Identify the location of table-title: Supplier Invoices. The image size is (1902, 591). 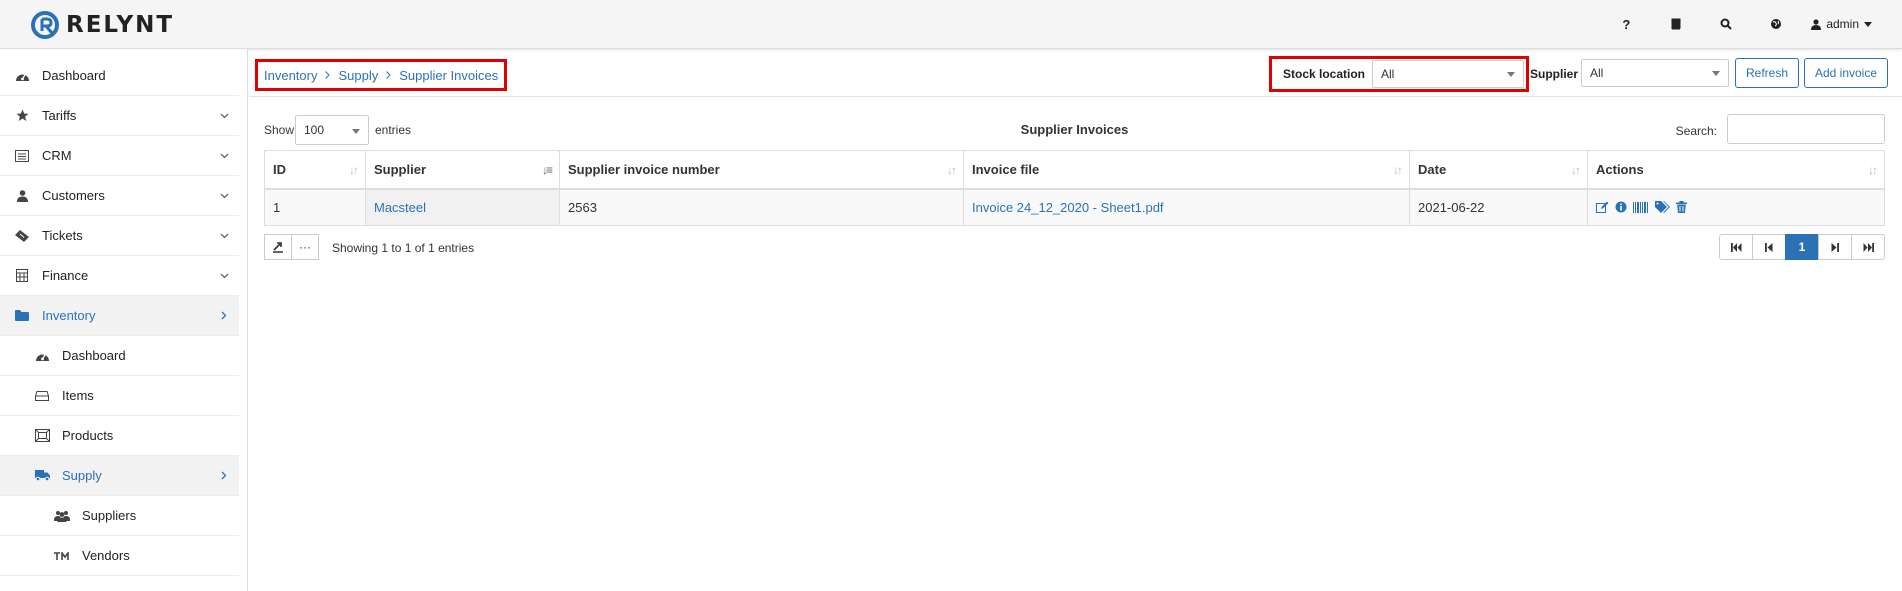
(1074, 129).